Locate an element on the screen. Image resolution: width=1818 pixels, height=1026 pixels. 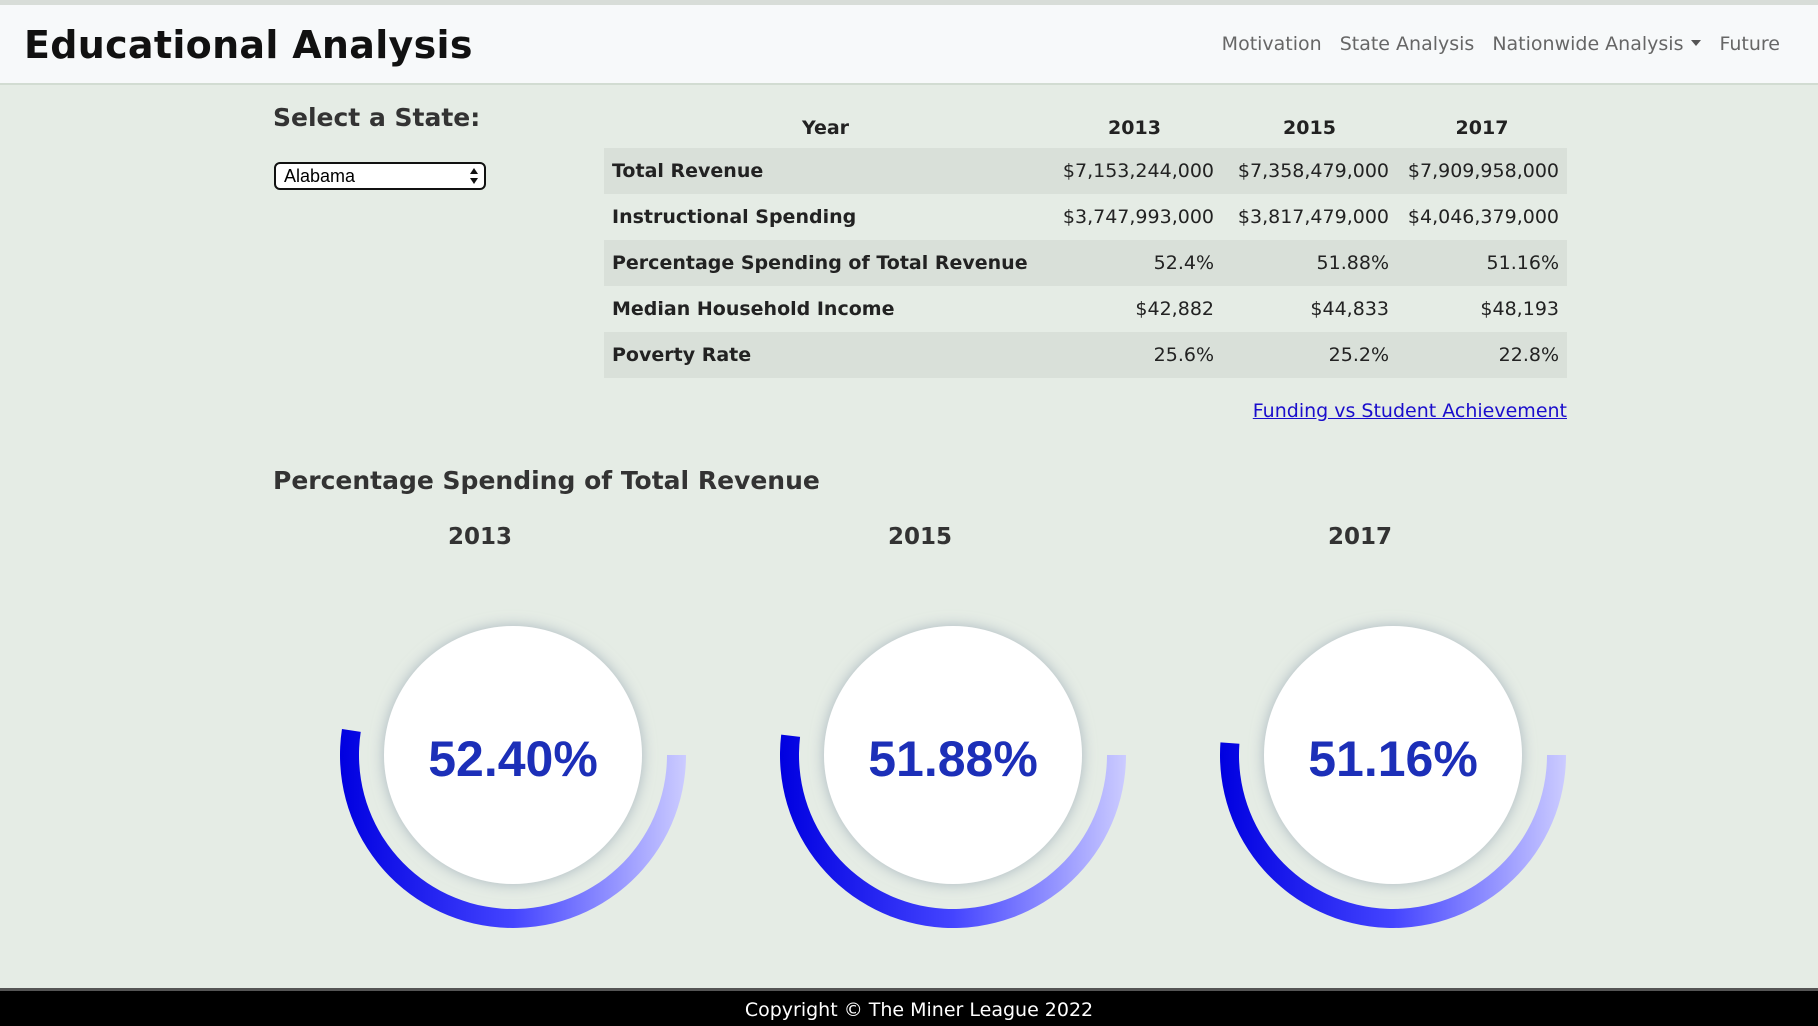
cell-value: 25.2% is located at coordinates (1309, 355).